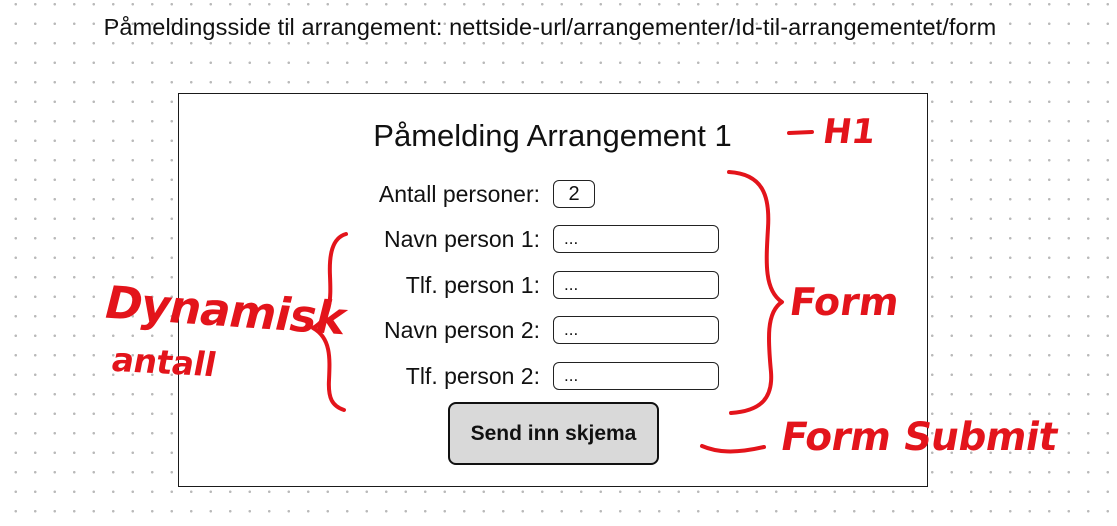 The image size is (1117, 526). I want to click on annotation-count: antall, so click(164, 362).